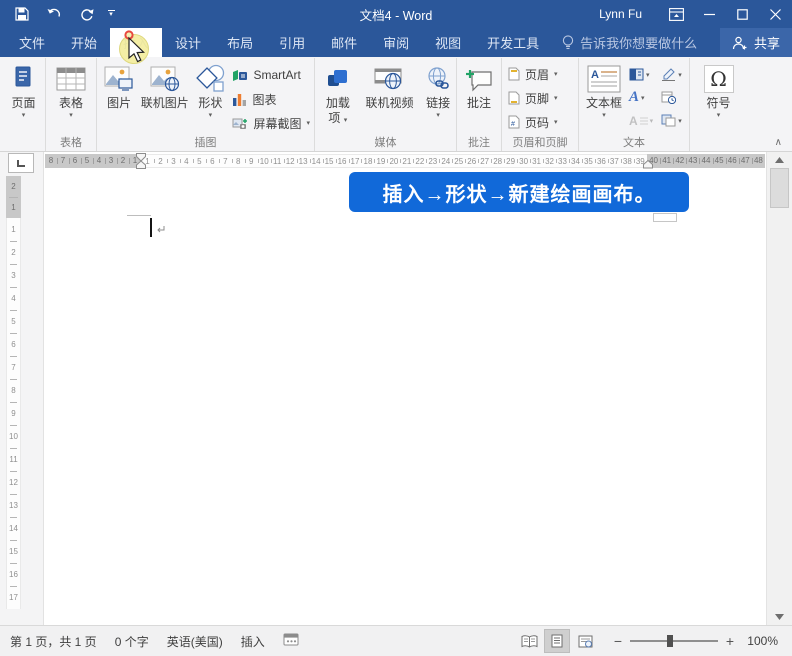 This screenshot has height=656, width=792. Describe the element at coordinates (271, 123) in the screenshot. I see `screenshot-button: 屏幕截图 ▾` at that location.